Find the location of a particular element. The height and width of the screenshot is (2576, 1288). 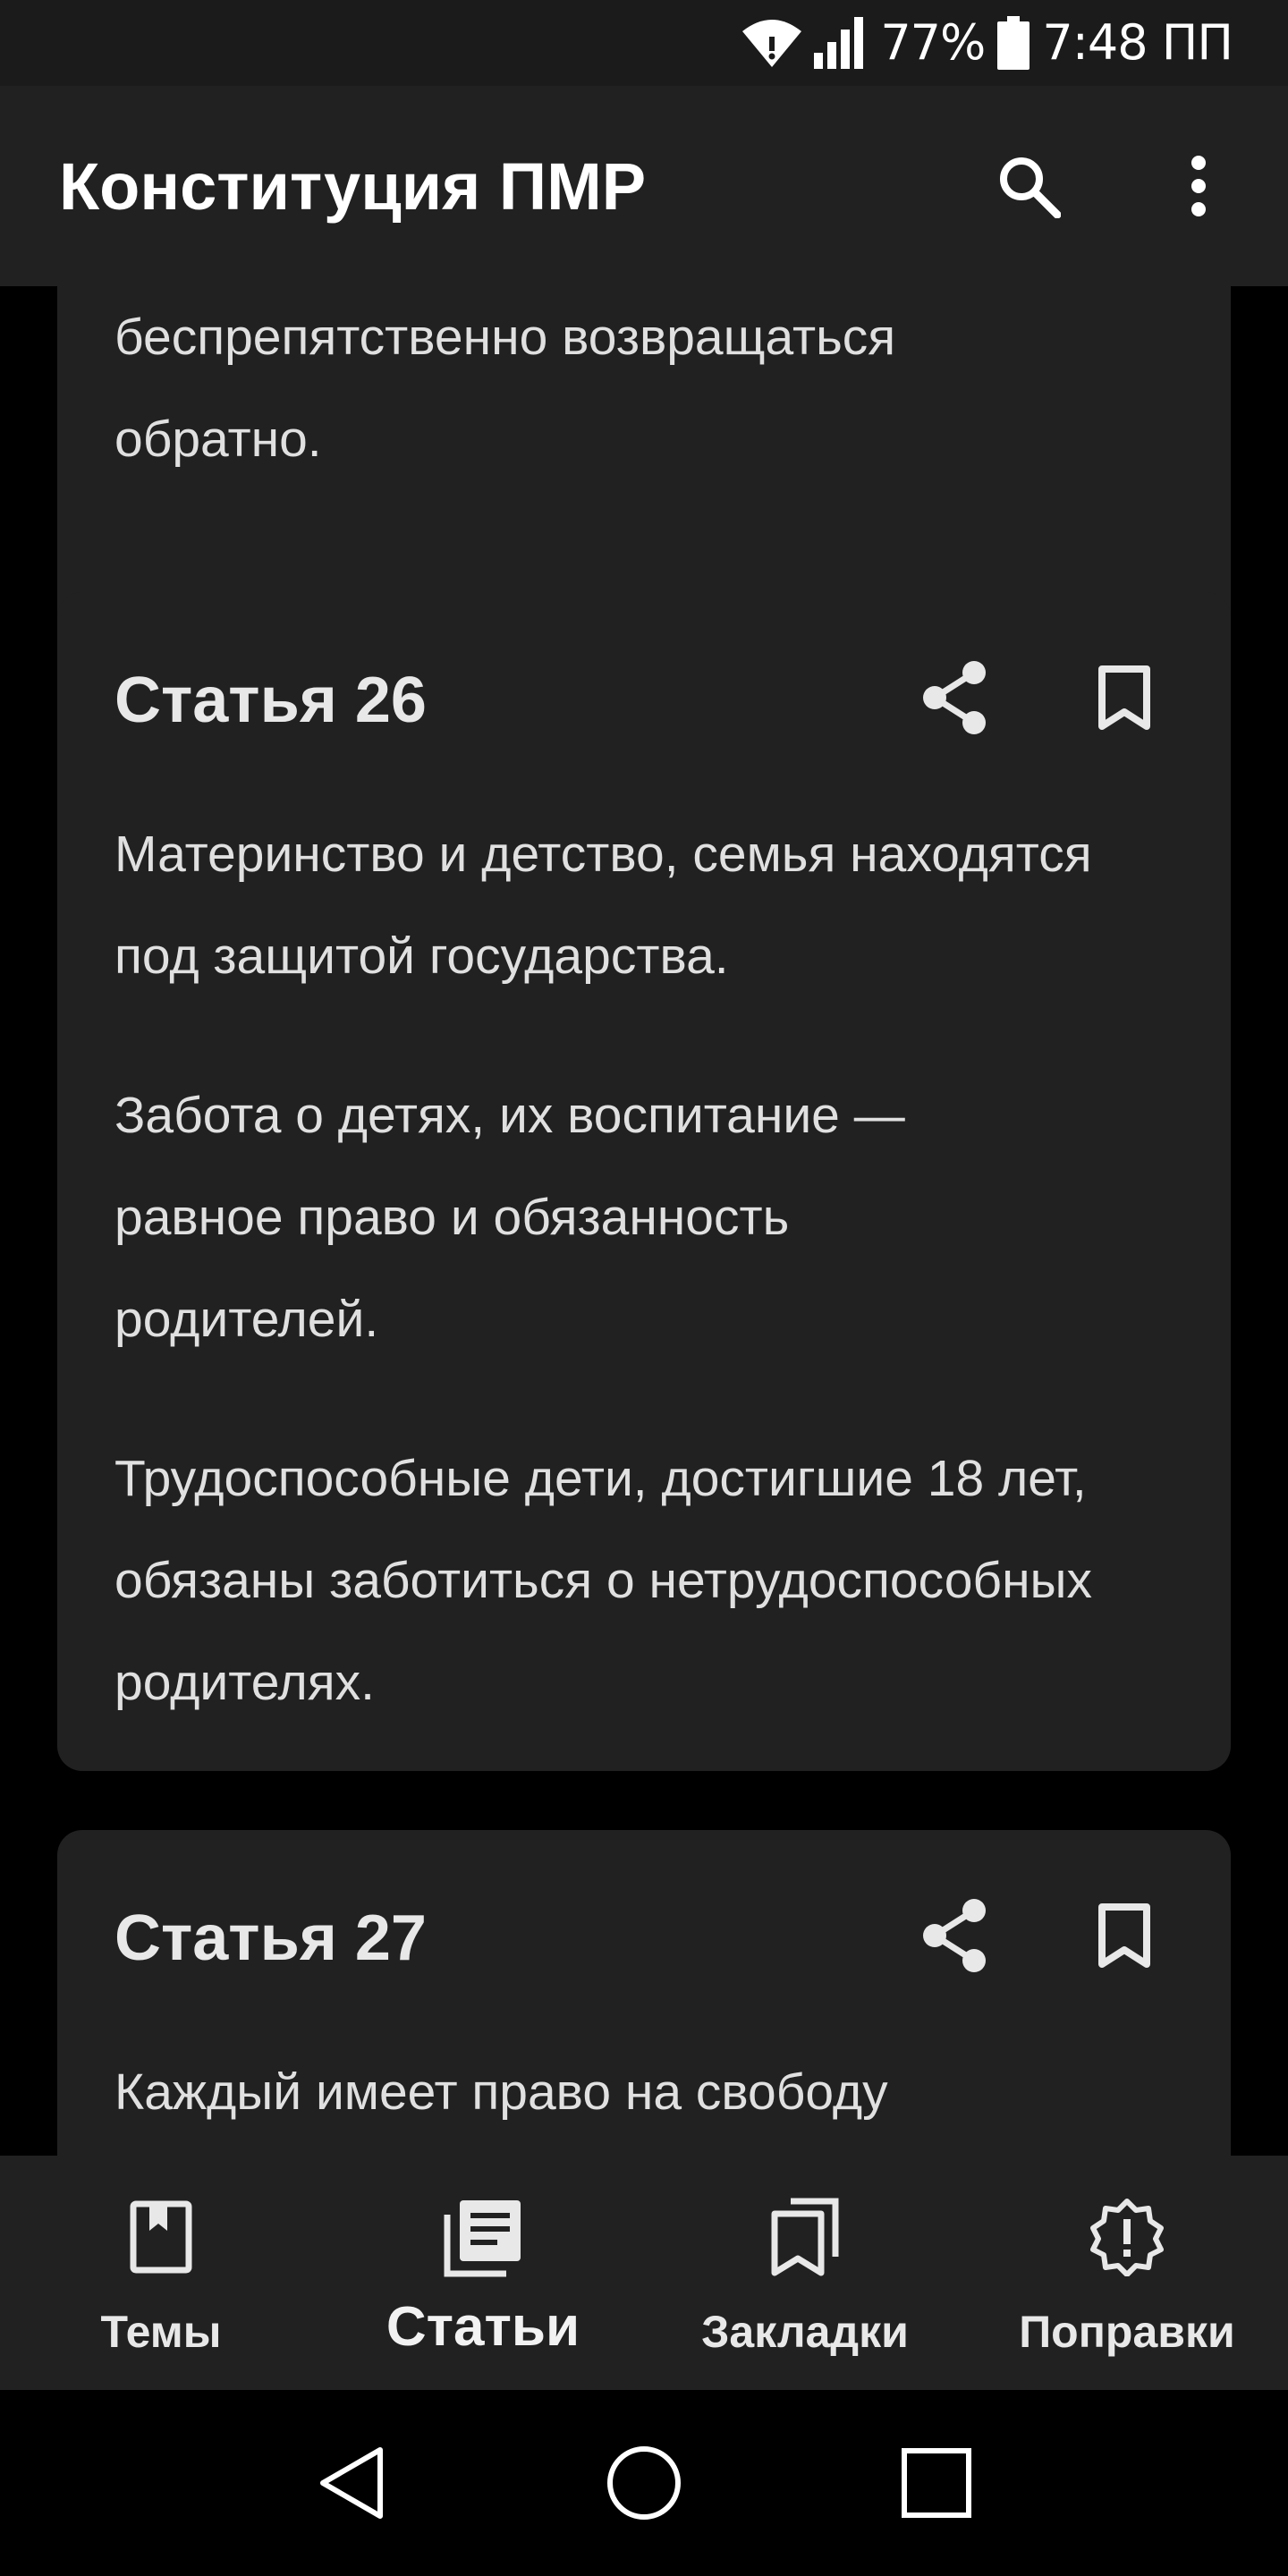

home-icon is located at coordinates (643, 2483).